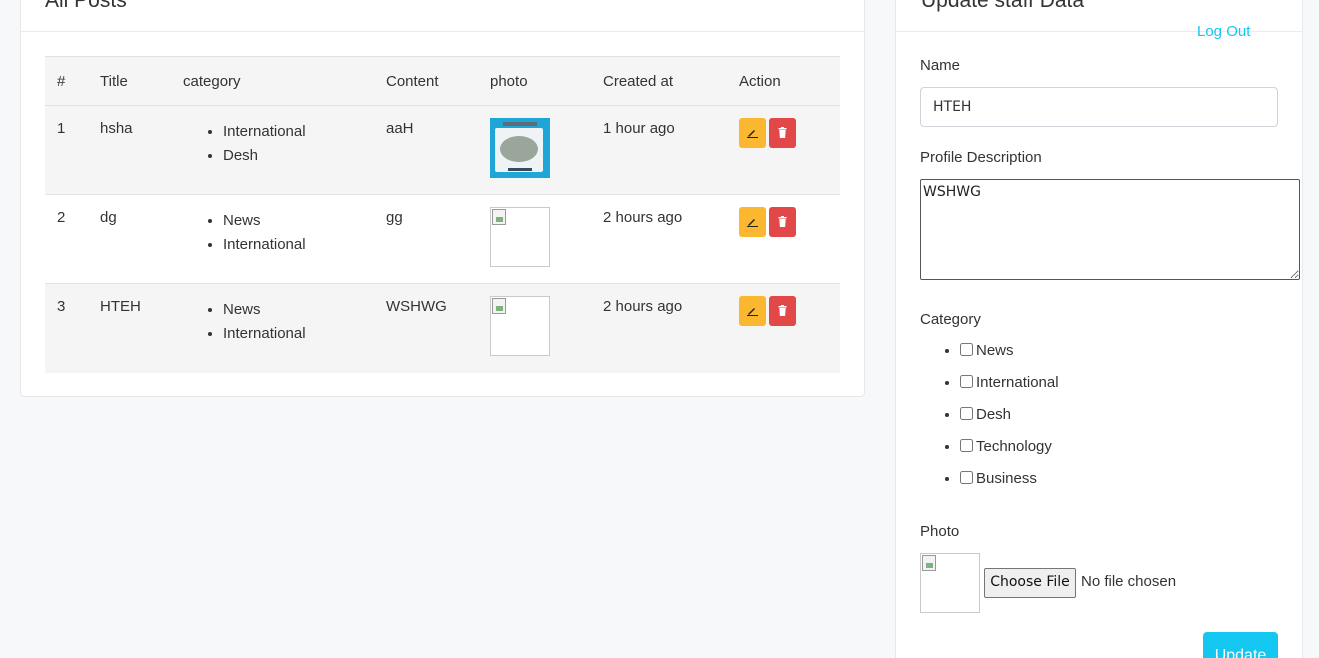  Describe the element at coordinates (994, 414) in the screenshot. I see `category-option-label: Desh` at that location.